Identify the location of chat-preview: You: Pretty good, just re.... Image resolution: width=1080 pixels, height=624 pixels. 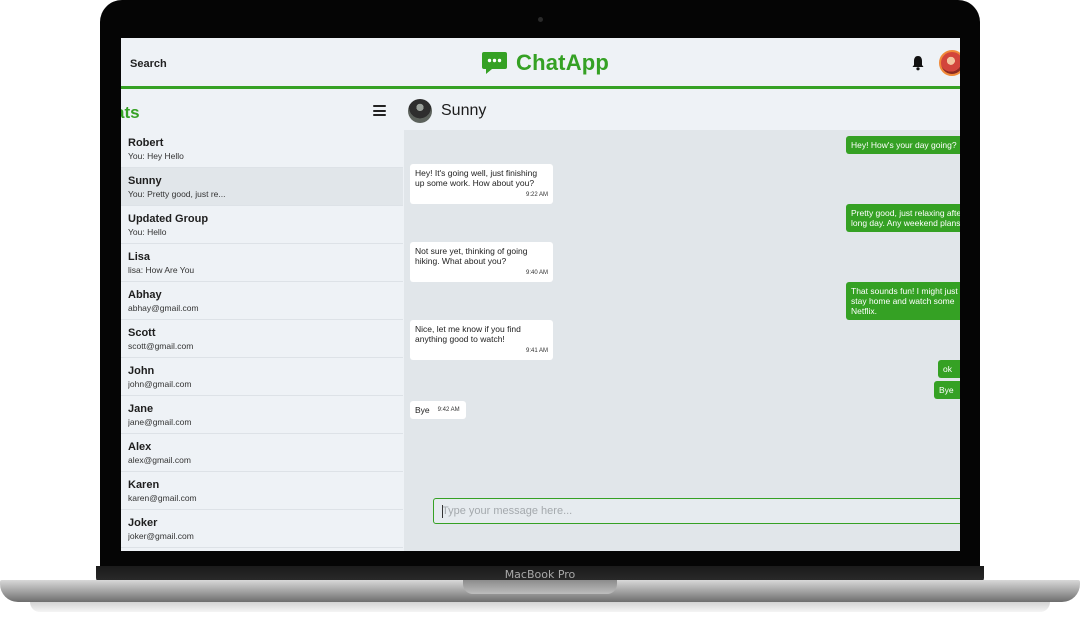
(177, 194).